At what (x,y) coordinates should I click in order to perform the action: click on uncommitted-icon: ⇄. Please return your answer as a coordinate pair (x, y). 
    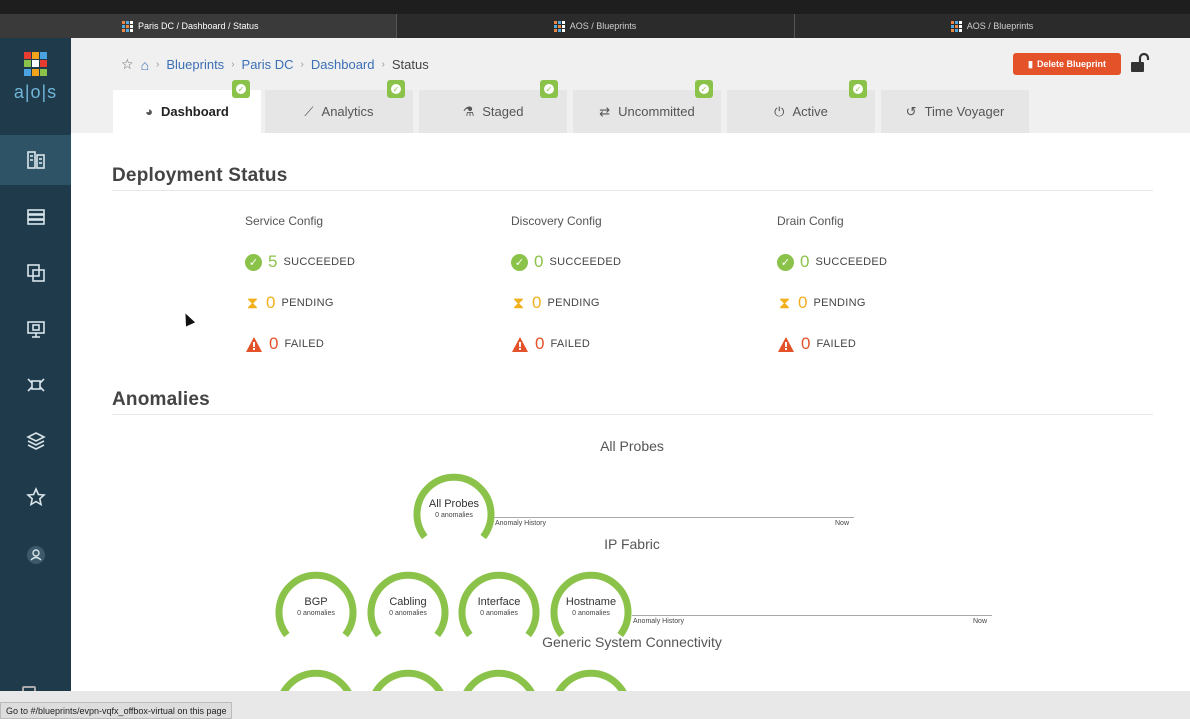
    Looking at the image, I should click on (605, 111).